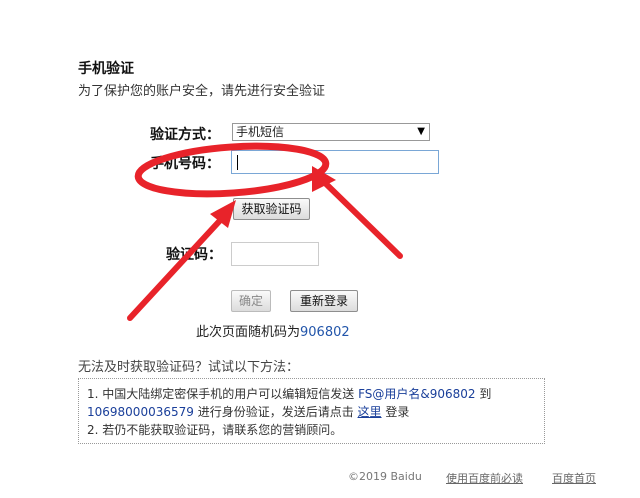  Describe the element at coordinates (215, 430) in the screenshot. I see `help-line-3: 2. 若仍不能获取验证码，请联系您的营销顾问。` at that location.